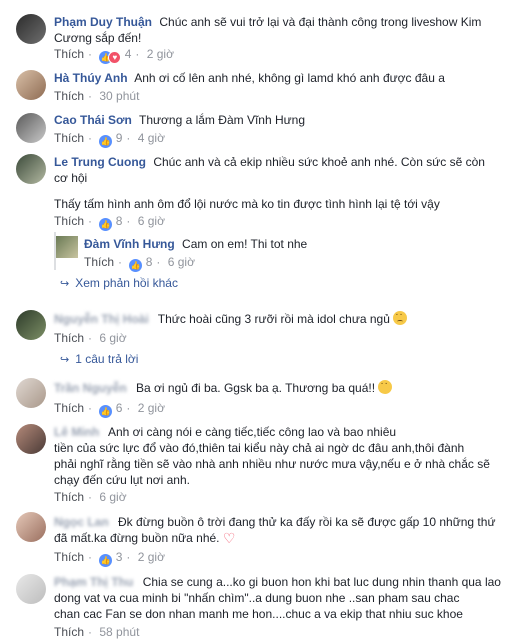  What do you see at coordinates (119, 557) in the screenshot?
I see `reaction-count: 3` at bounding box center [119, 557].